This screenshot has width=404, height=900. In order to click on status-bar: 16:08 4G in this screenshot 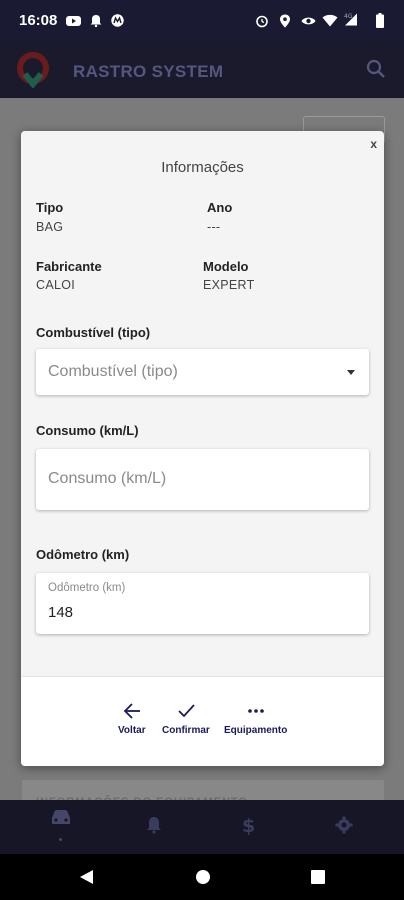, I will do `click(202, 21)`.